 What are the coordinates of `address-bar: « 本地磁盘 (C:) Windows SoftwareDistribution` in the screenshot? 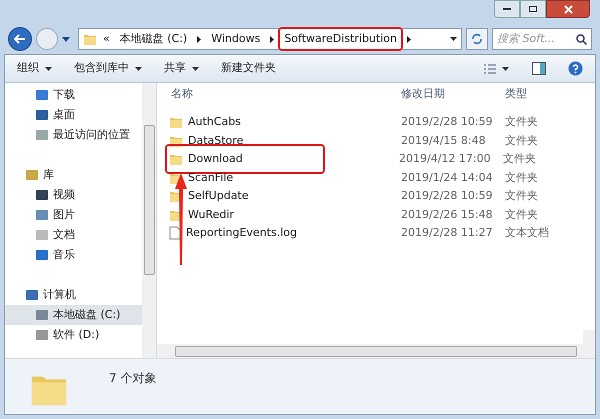 It's located at (270, 39).